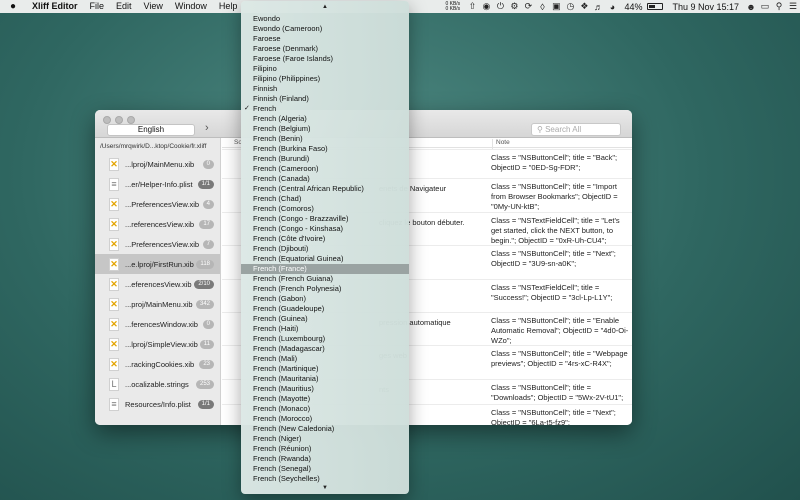 The width and height of the screenshot is (800, 500). Describe the element at coordinates (157, 264) in the screenshot. I see `file-list-item: ✕ ...e.lproj/FirstRun.xib 118` at that location.